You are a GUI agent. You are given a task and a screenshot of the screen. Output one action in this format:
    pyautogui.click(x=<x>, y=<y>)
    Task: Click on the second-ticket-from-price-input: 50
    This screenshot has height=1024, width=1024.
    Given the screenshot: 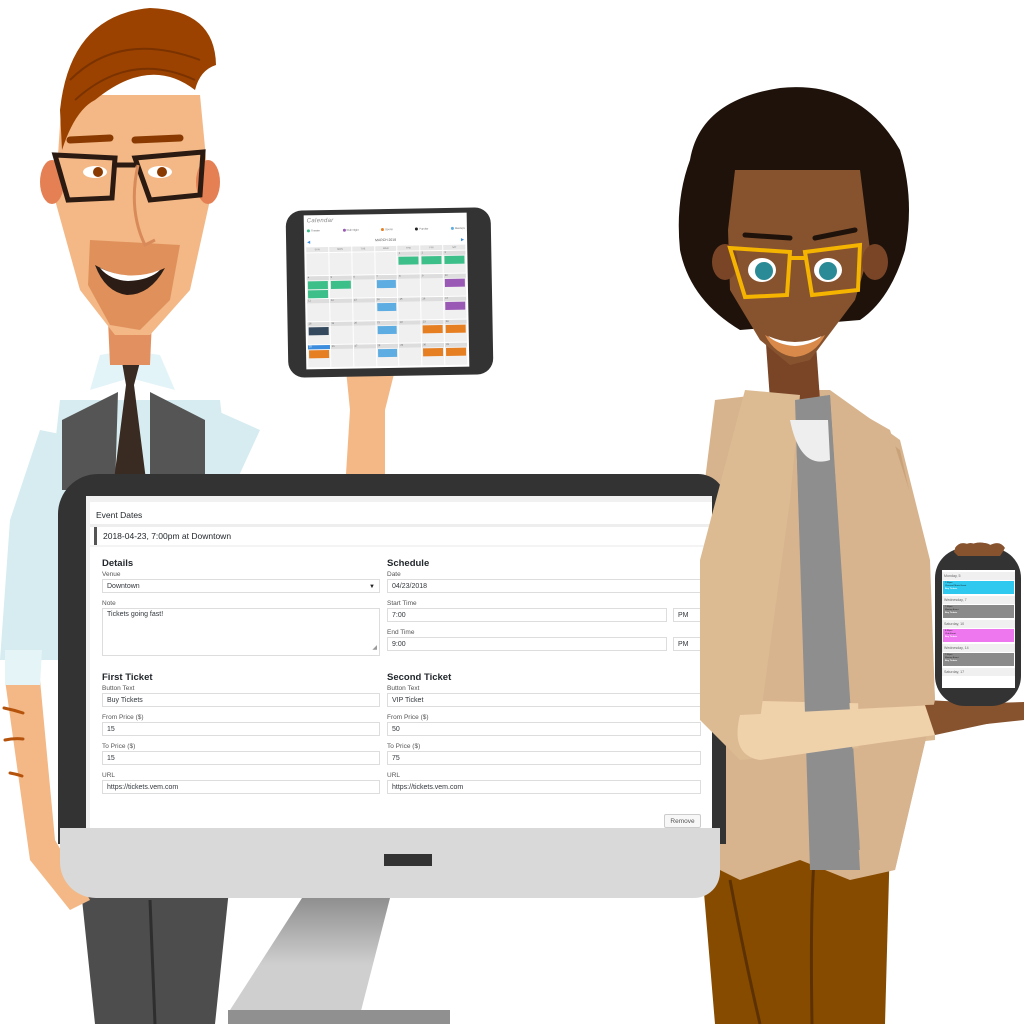 What is the action you would take?
    pyautogui.click(x=544, y=729)
    